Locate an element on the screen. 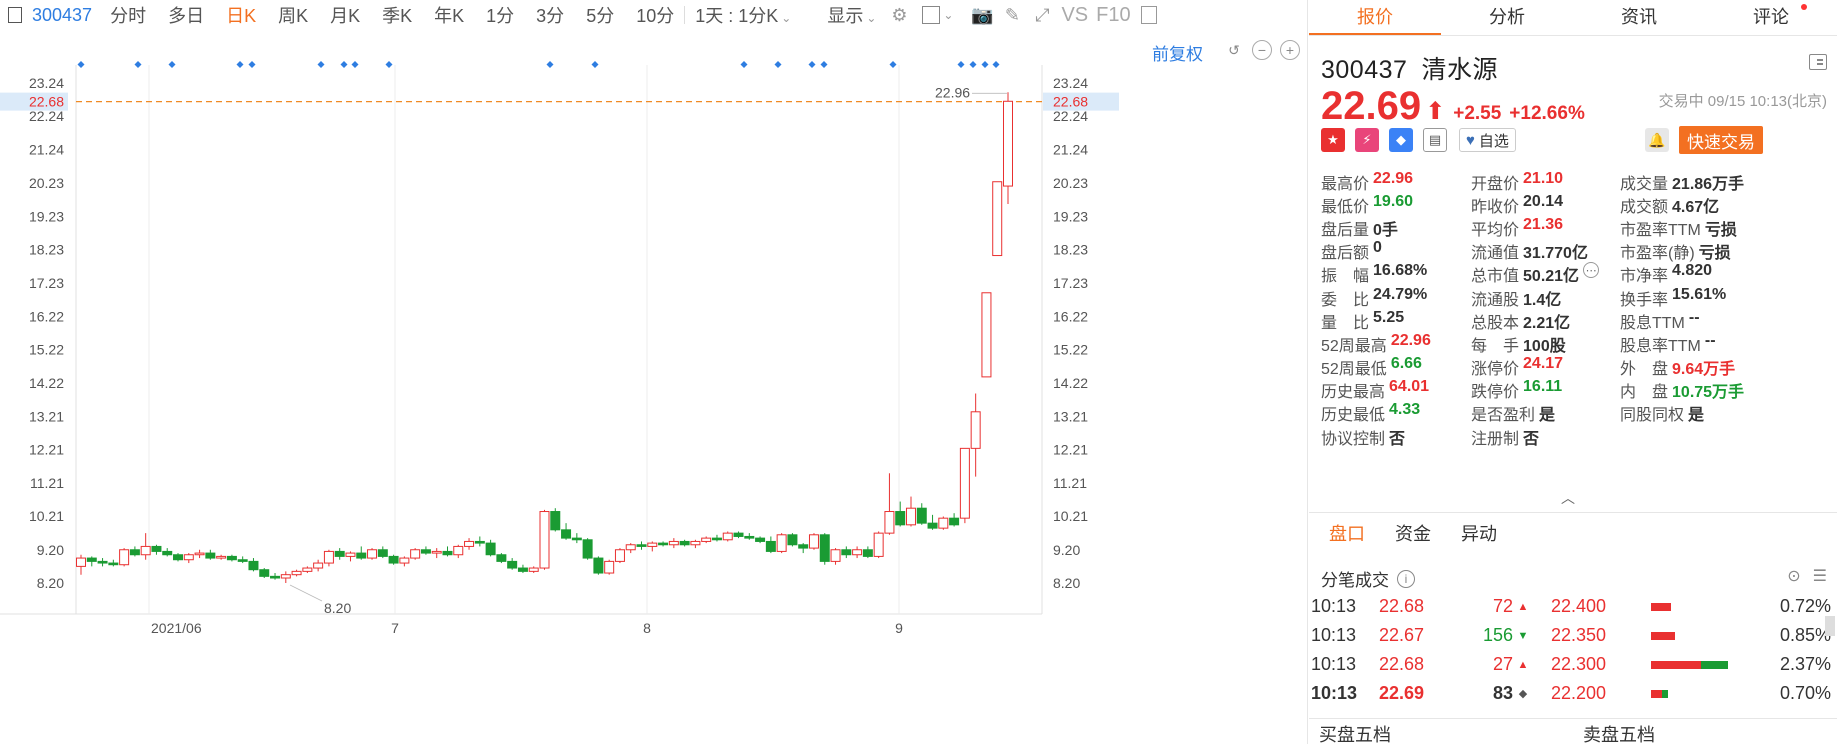  quick-trade-button: 快速交易 is located at coordinates (1721, 140).